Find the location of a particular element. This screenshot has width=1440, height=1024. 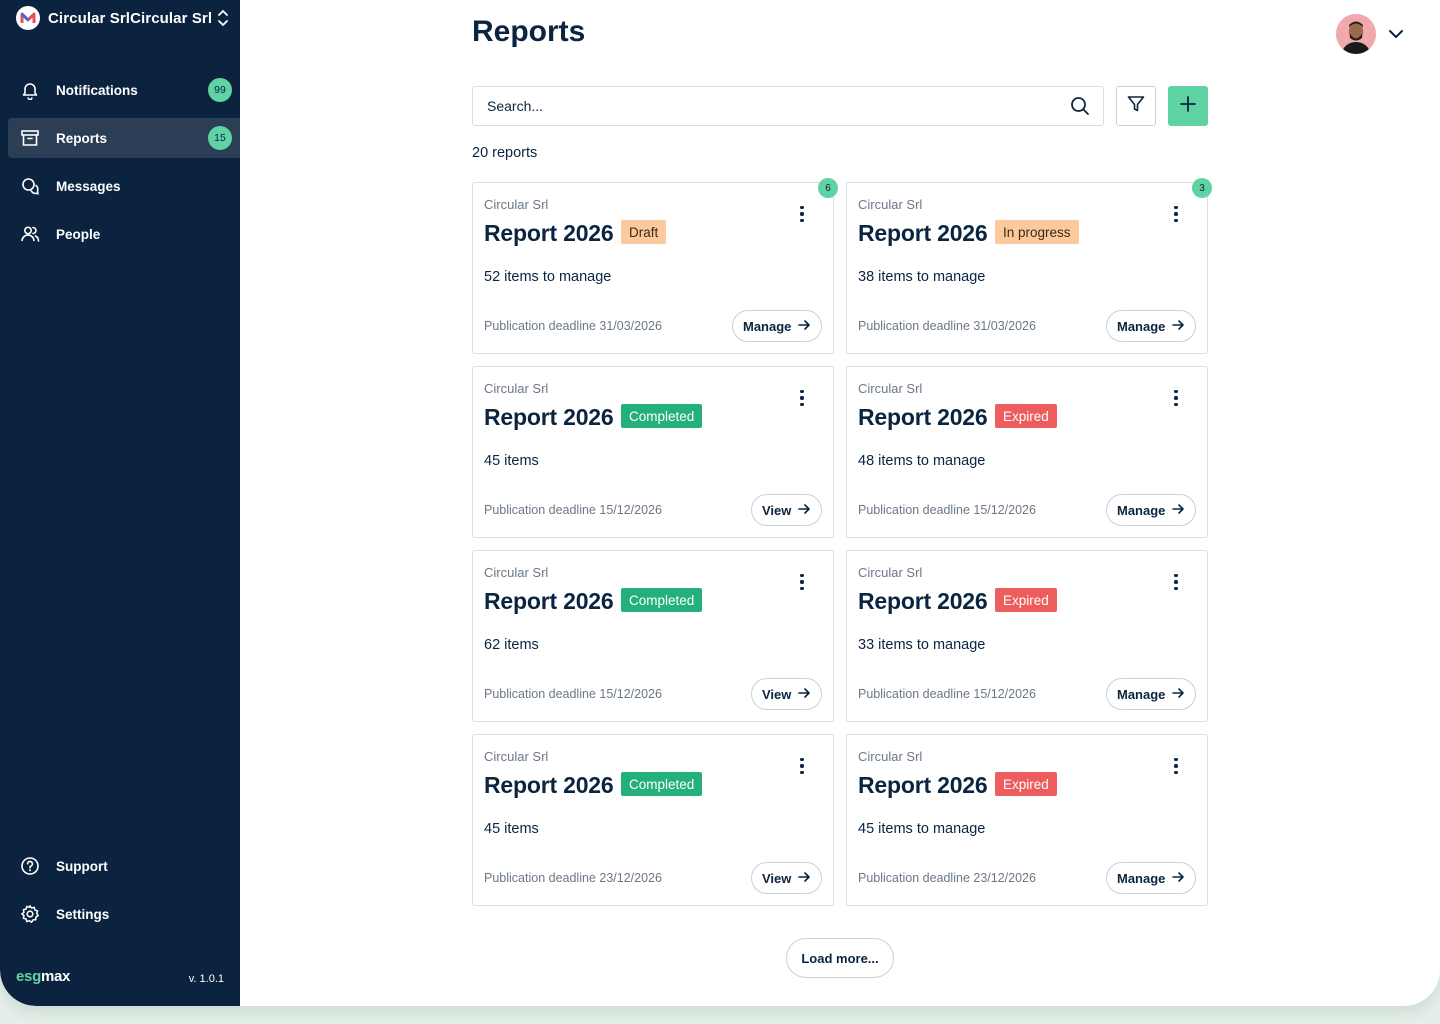

plus-icon is located at coordinates (1188, 106).